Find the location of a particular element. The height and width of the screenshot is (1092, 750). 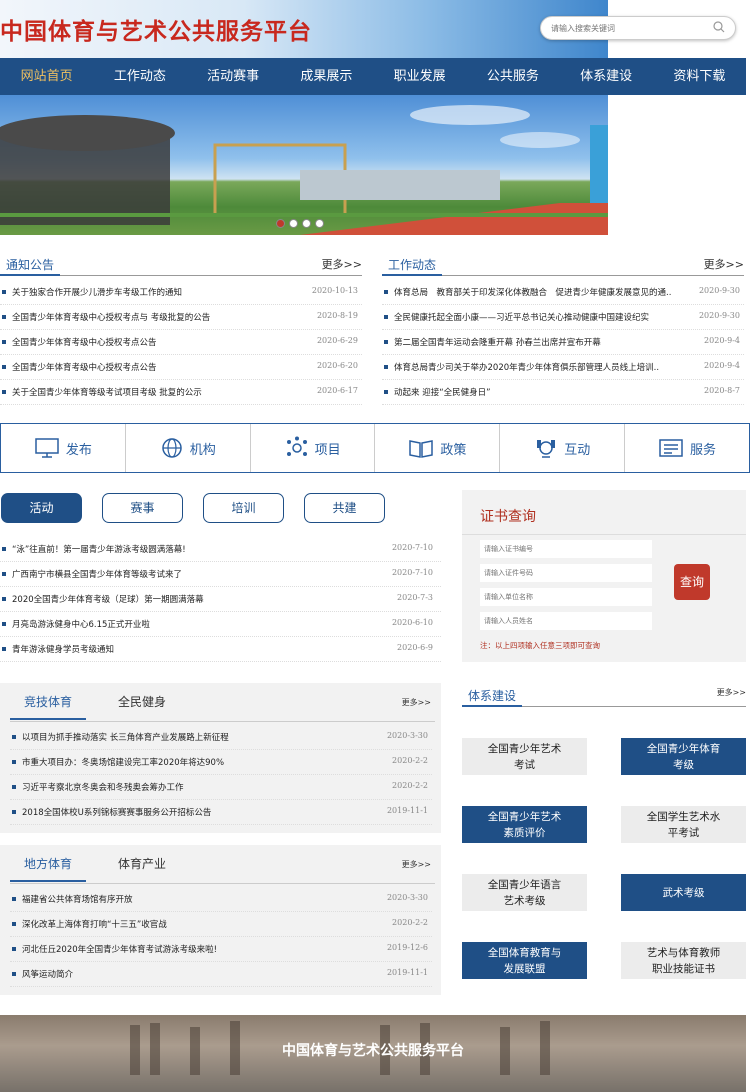

service-interact: 互动 is located at coordinates (563, 448).